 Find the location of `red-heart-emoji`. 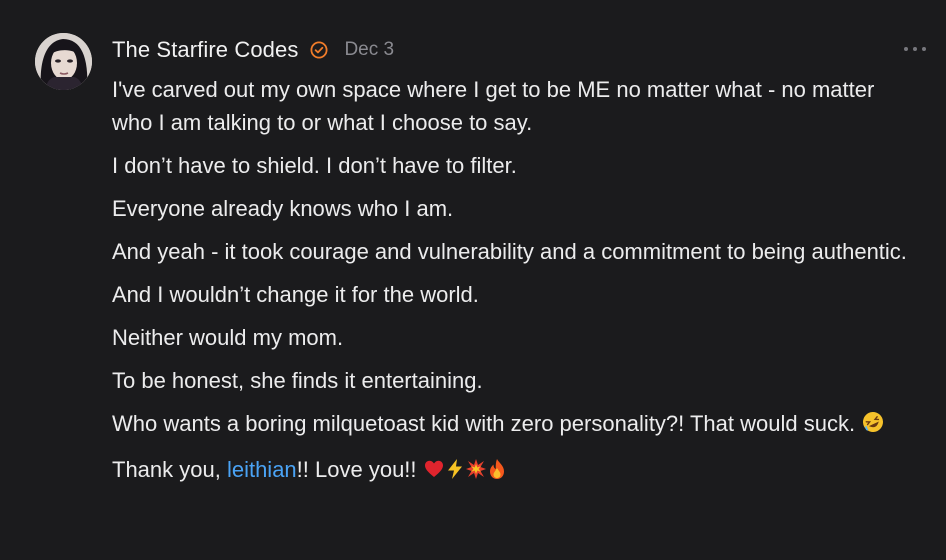

red-heart-emoji is located at coordinates (434, 472).